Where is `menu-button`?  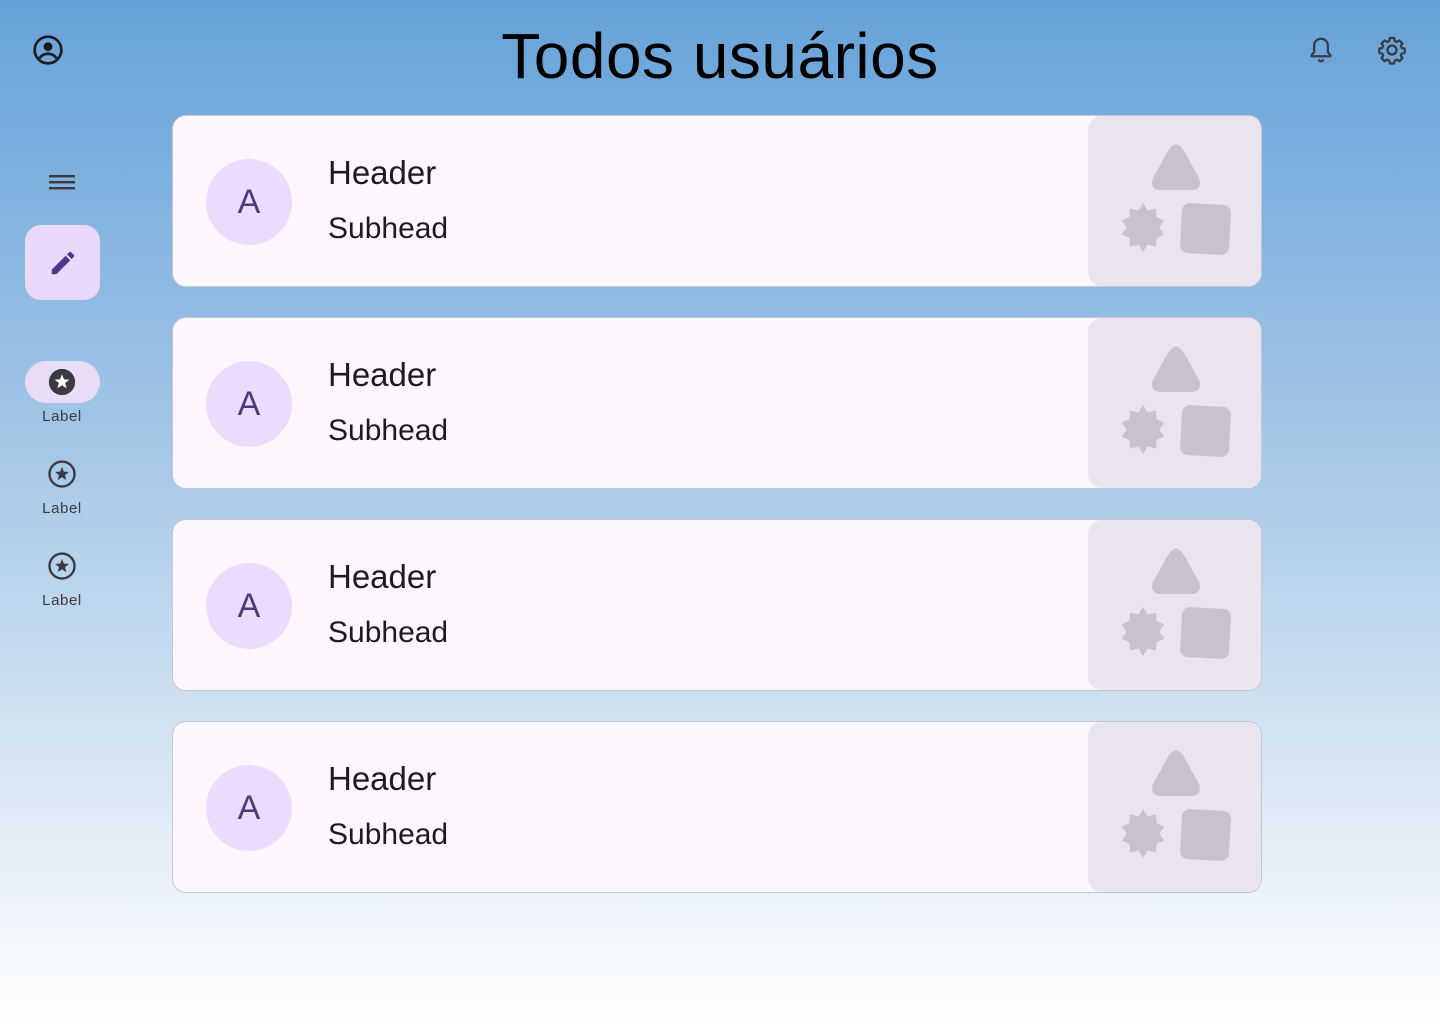 menu-button is located at coordinates (62, 182).